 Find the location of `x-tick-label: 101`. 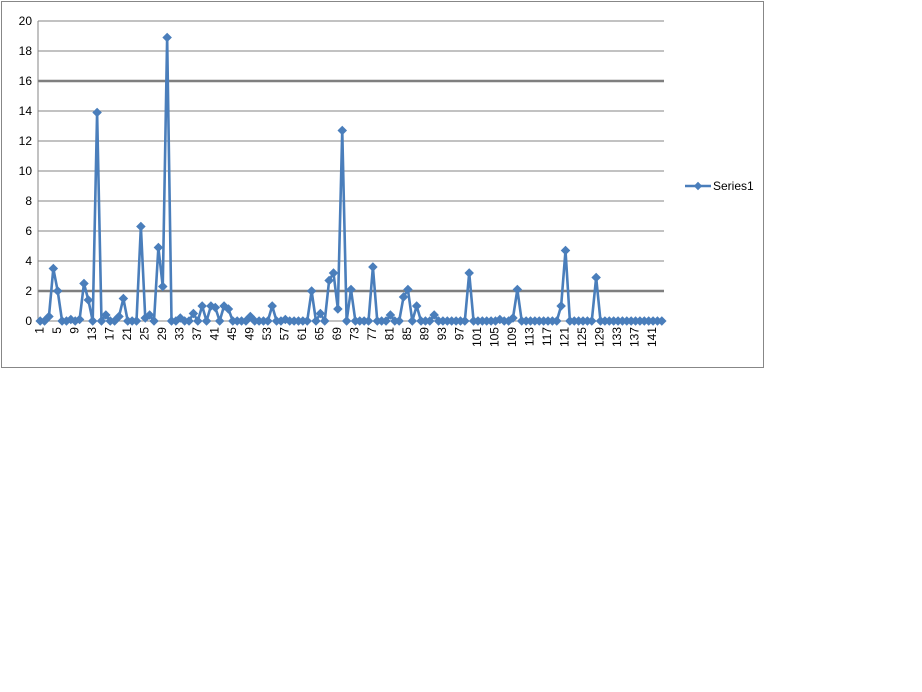

x-tick-label: 101 is located at coordinates (477, 337).